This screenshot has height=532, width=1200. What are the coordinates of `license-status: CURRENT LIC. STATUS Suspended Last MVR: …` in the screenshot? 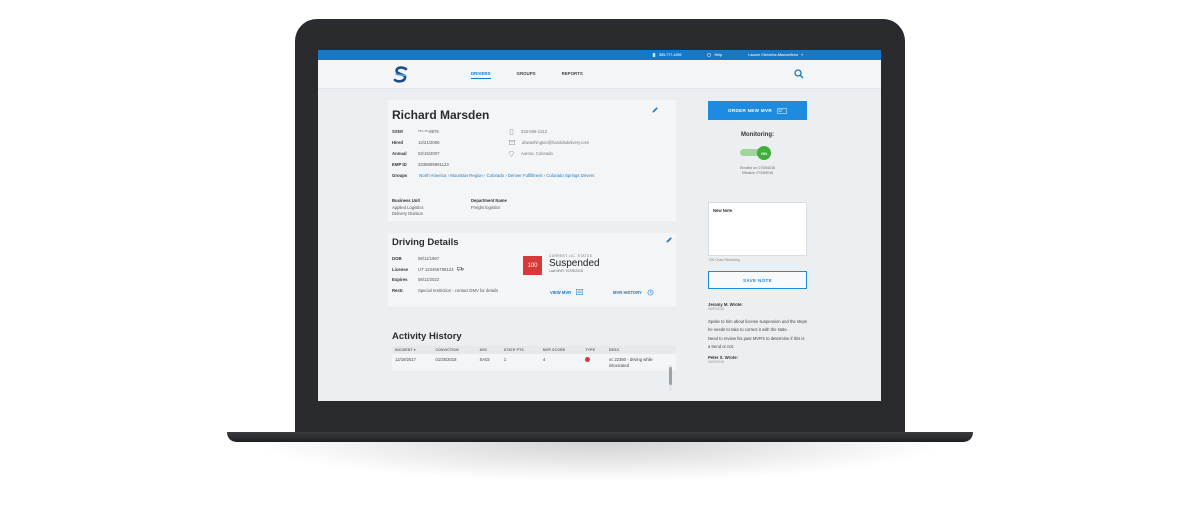 It's located at (574, 263).